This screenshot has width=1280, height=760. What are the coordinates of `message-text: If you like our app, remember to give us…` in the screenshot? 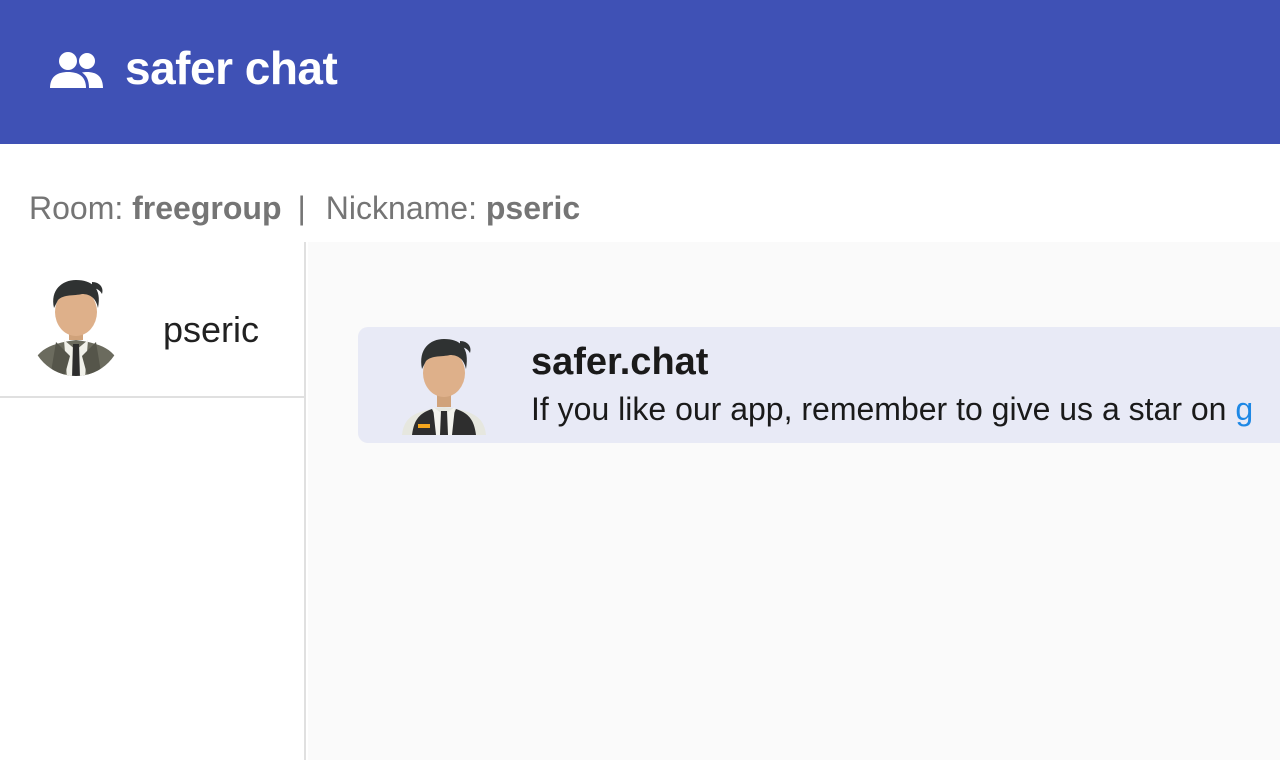 It's located at (892, 409).